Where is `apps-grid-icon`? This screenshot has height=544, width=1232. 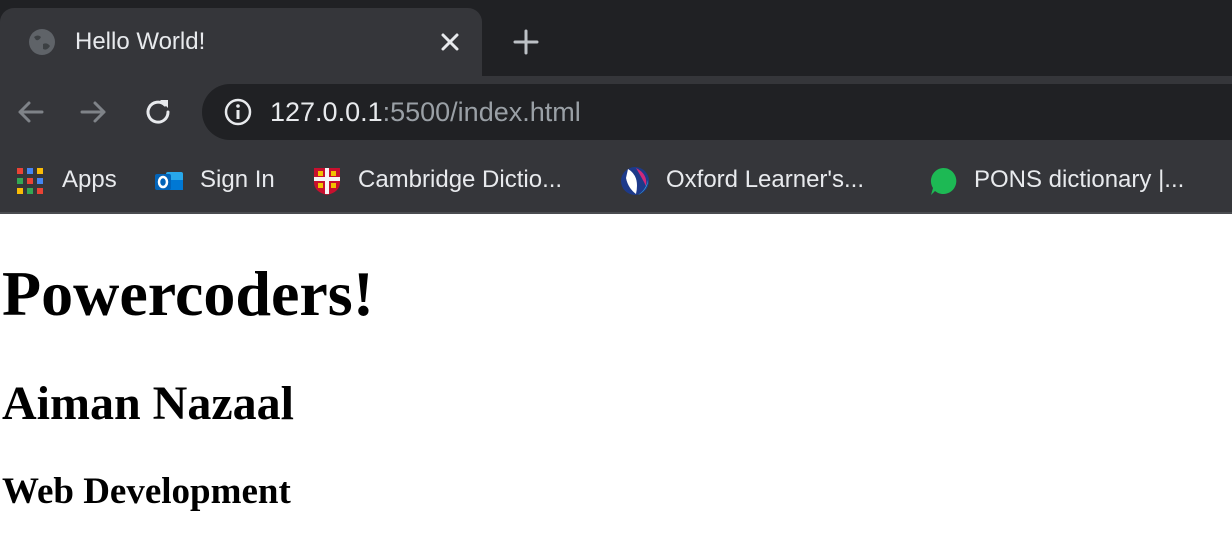 apps-grid-icon is located at coordinates (30, 181).